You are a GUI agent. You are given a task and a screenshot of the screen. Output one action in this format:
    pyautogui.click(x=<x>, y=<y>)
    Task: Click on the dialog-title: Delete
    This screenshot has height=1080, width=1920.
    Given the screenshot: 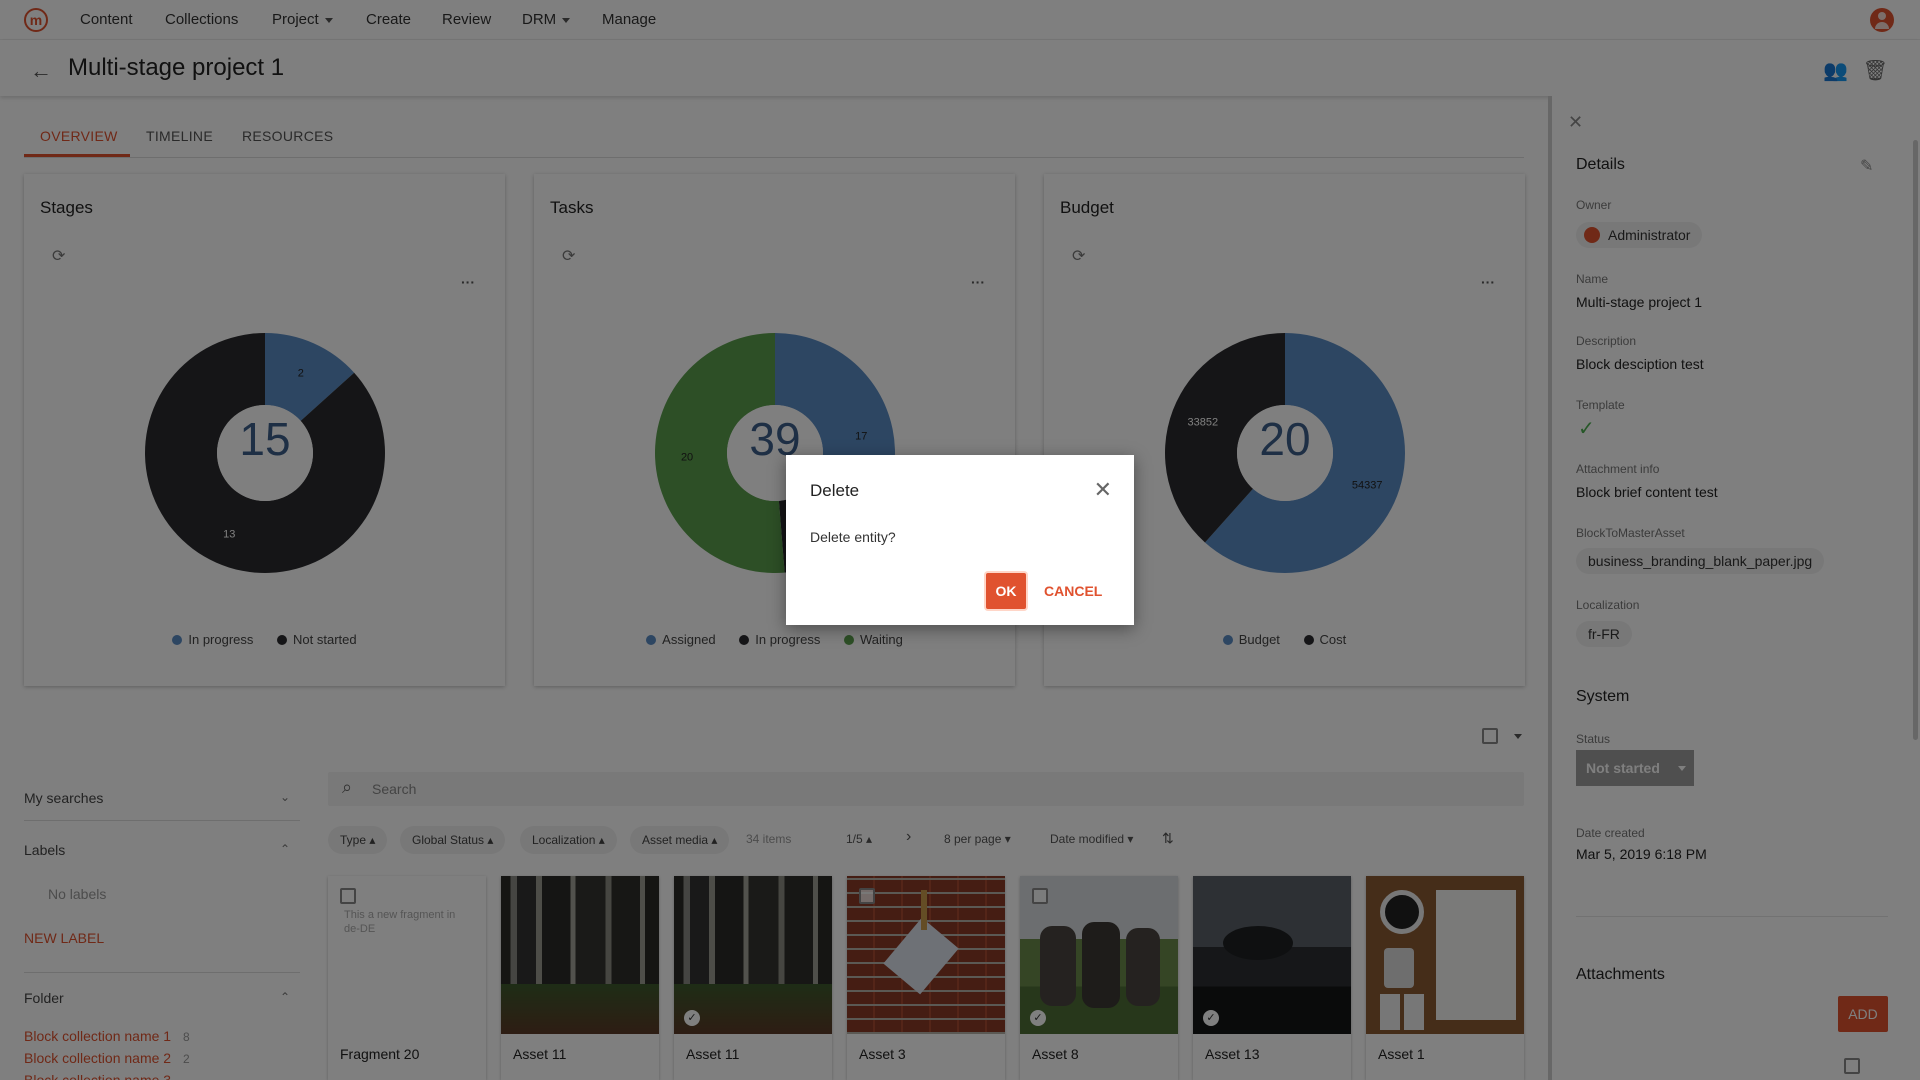 What is the action you would take?
    pyautogui.click(x=835, y=490)
    